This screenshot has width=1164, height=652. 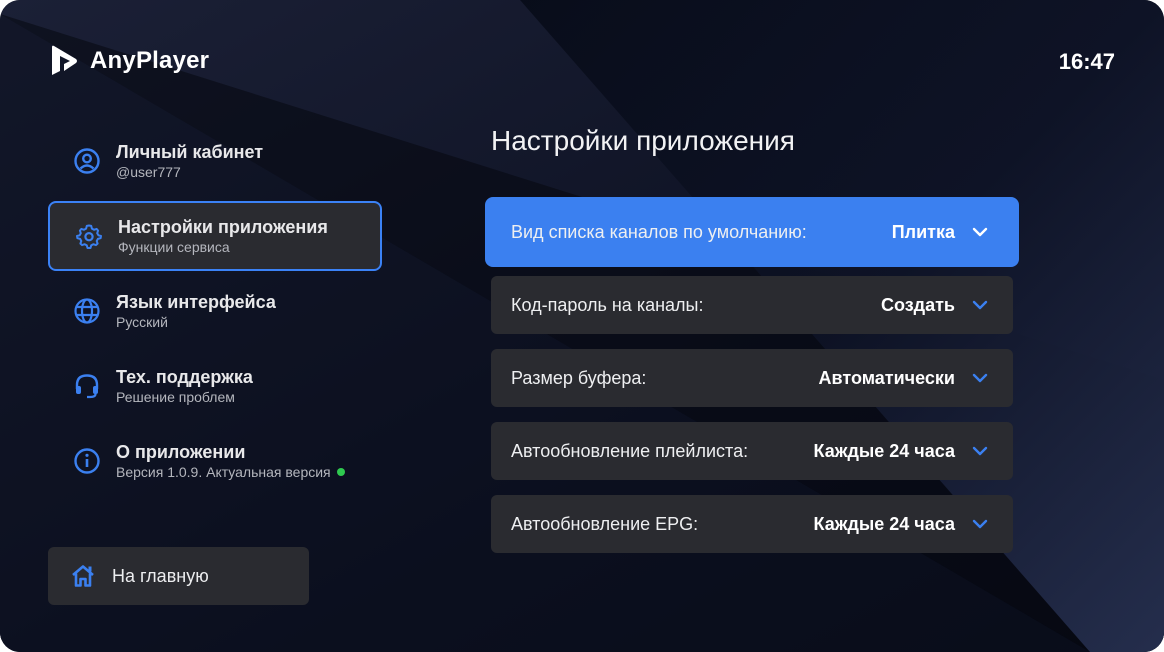 I want to click on status-dot, so click(x=340, y=472).